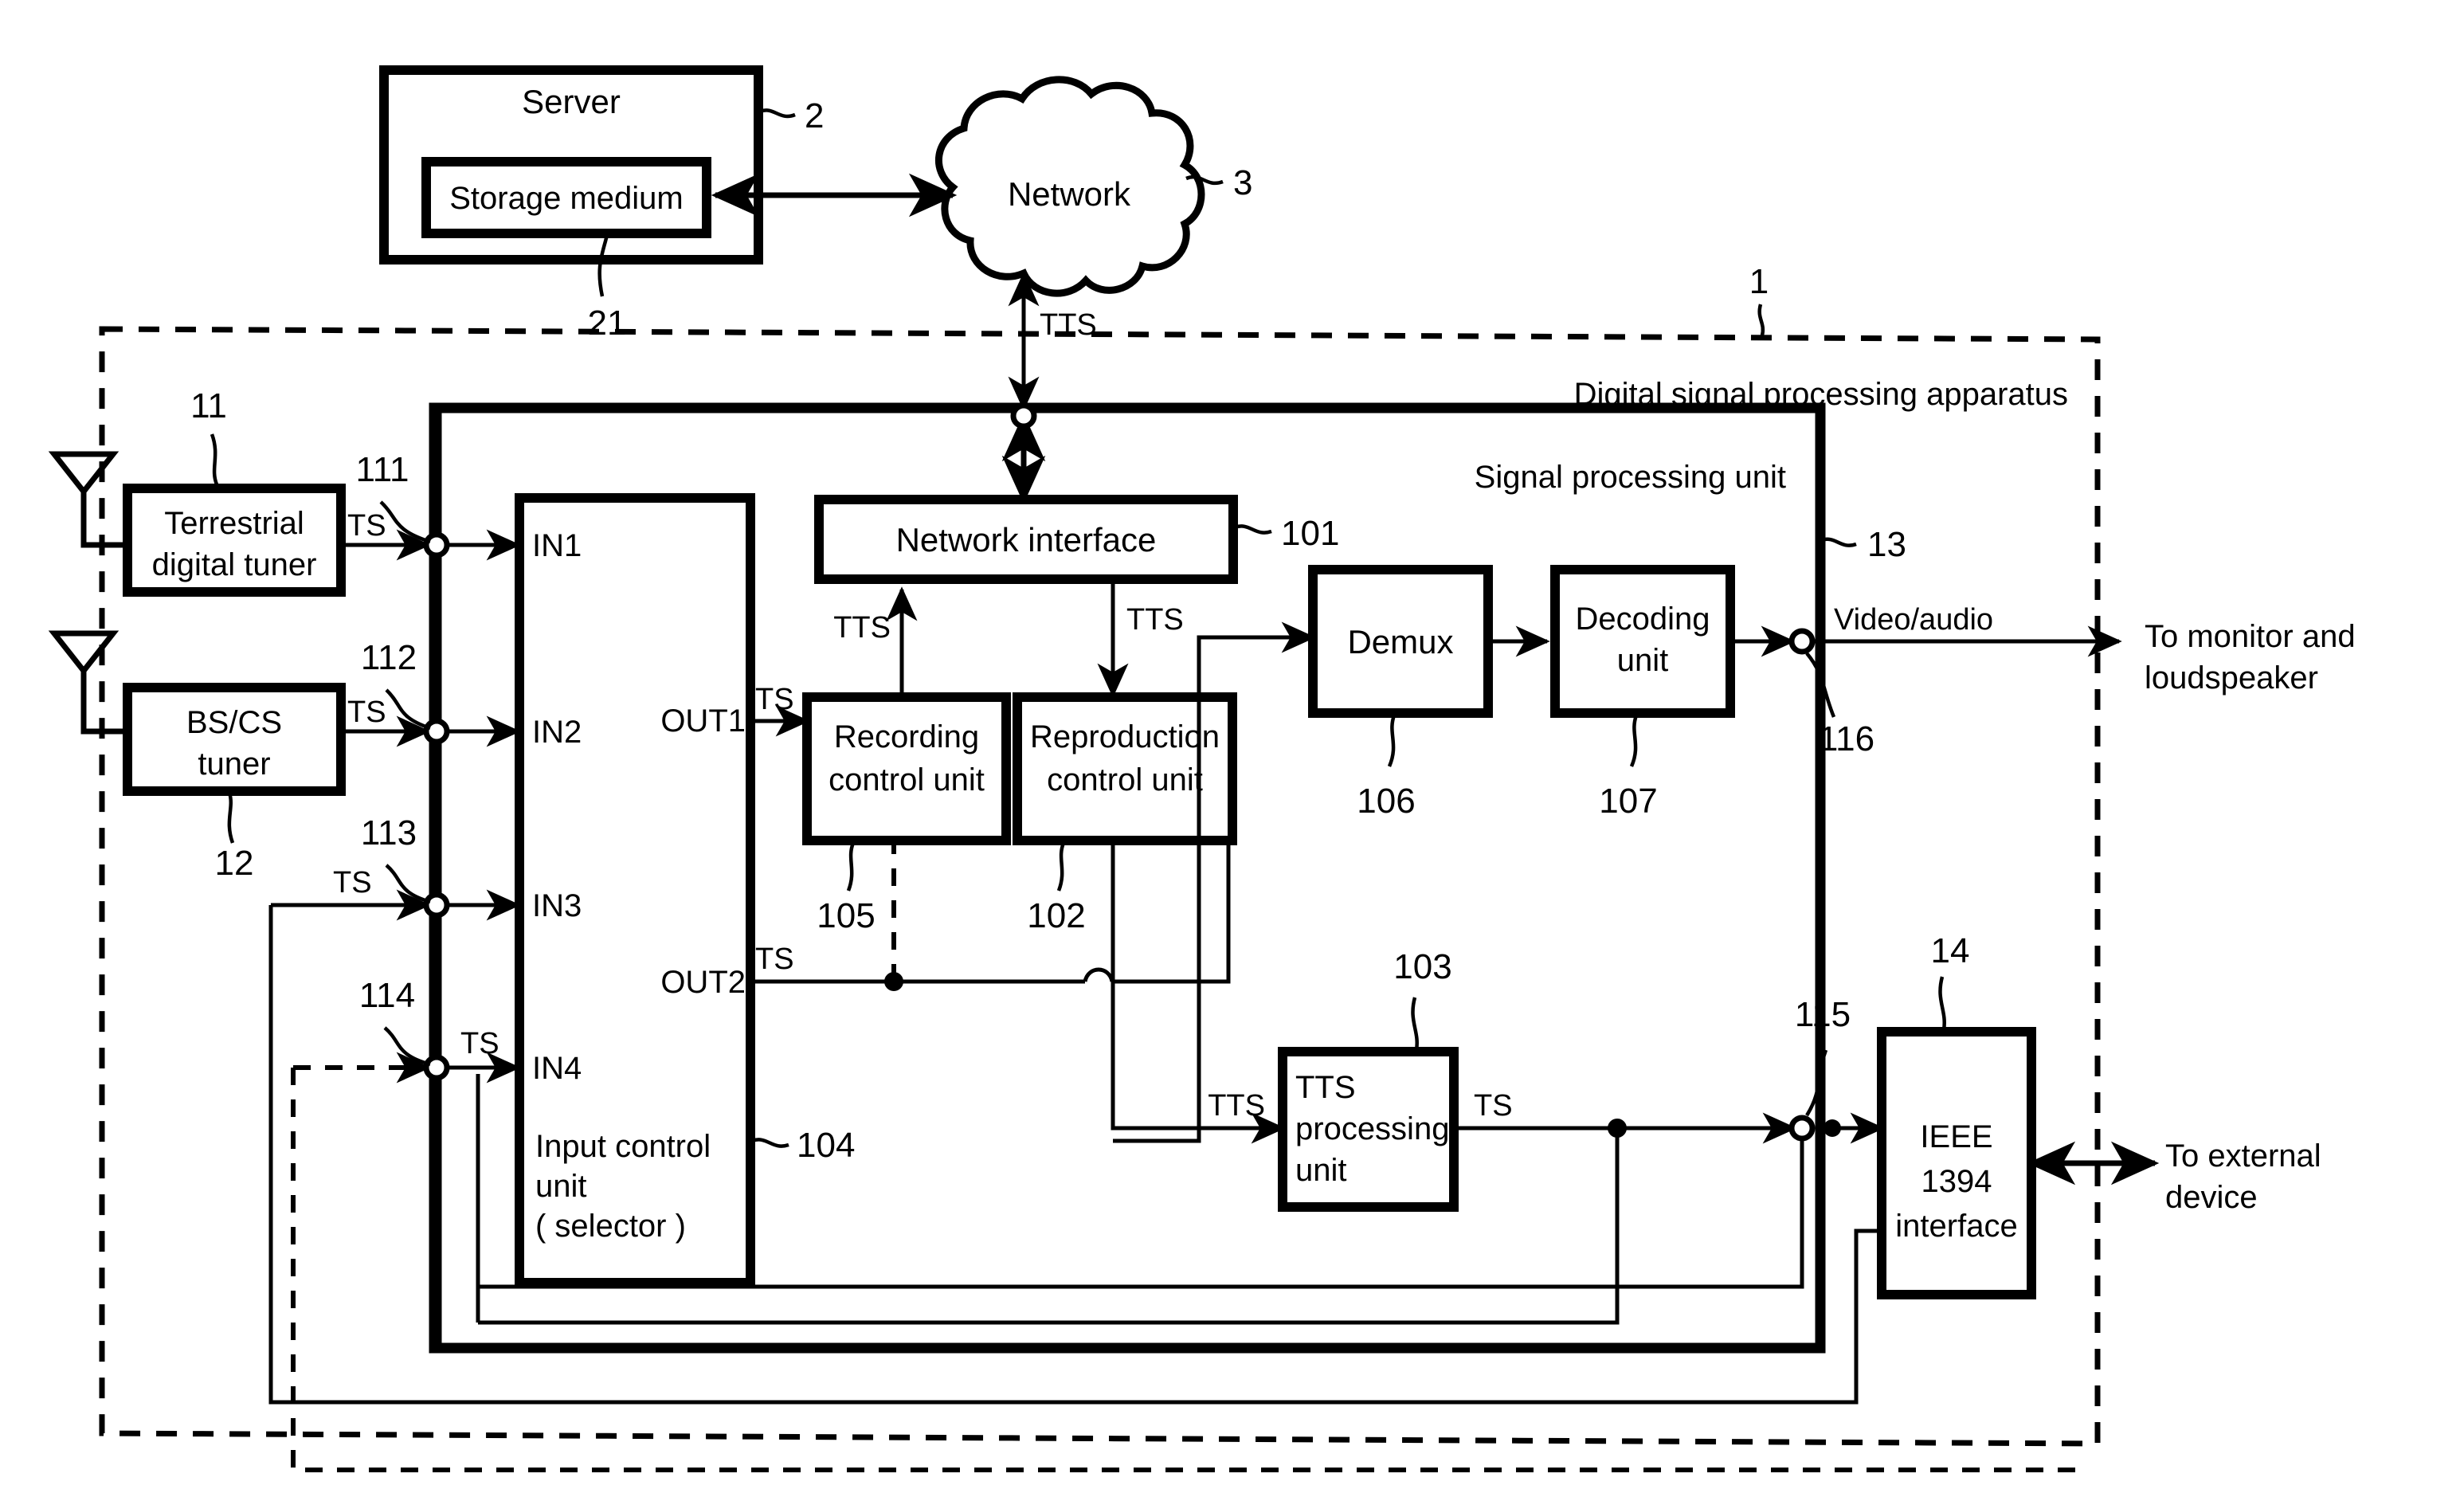  What do you see at coordinates (407, 1046) in the screenshot?
I see `node-114-leader` at bounding box center [407, 1046].